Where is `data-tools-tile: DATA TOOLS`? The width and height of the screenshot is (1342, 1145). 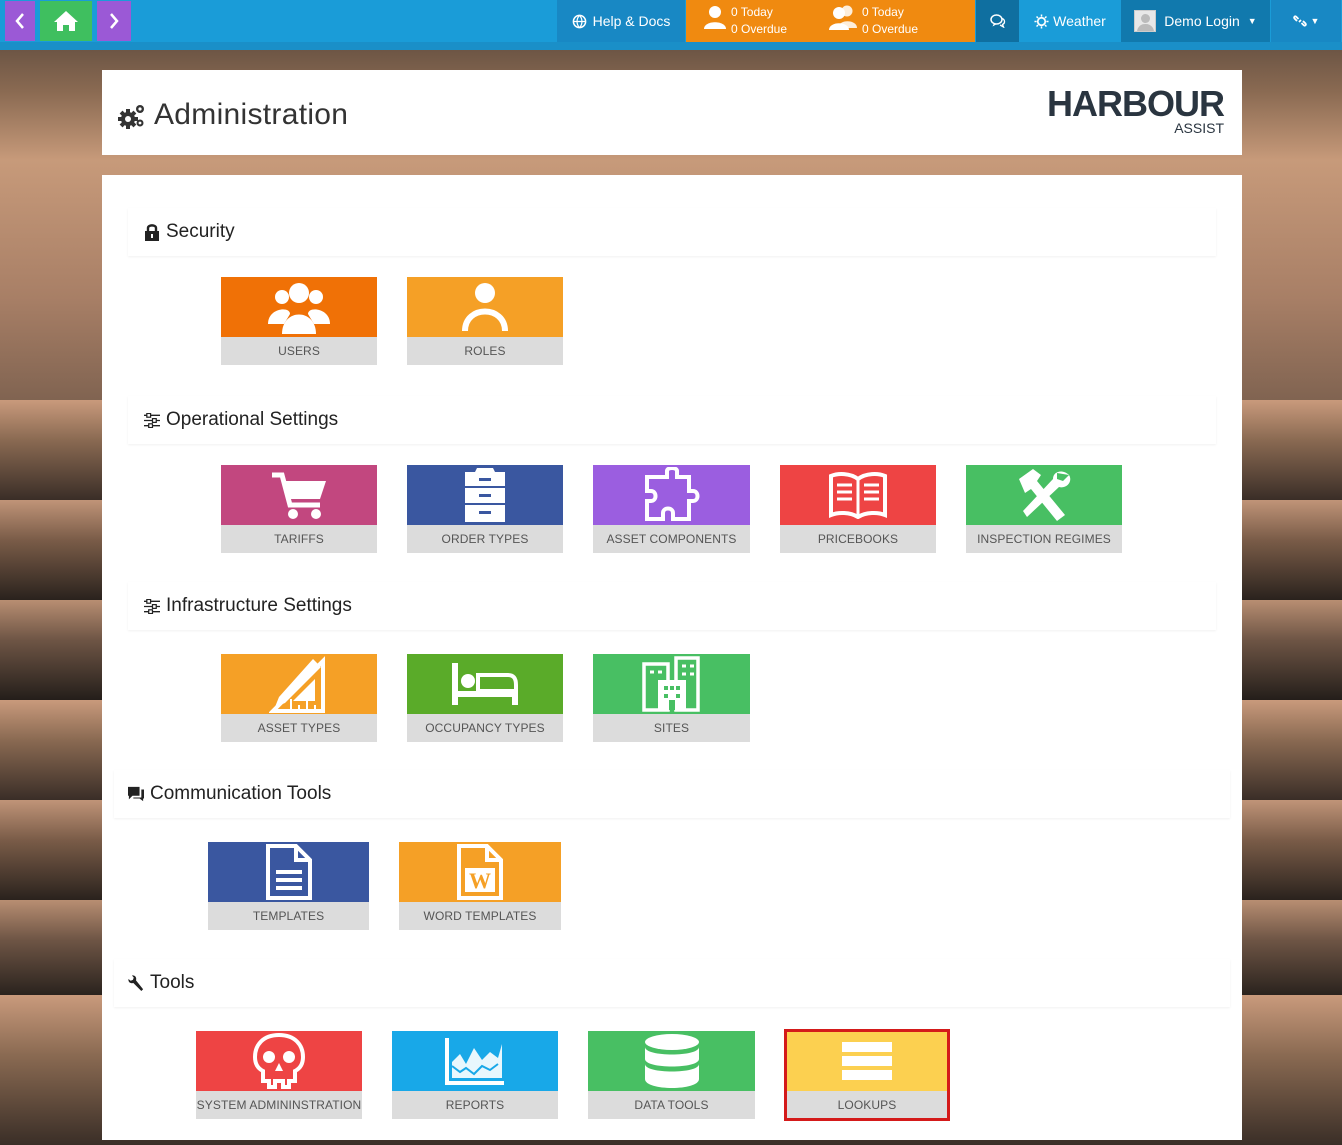 data-tools-tile: DATA TOOLS is located at coordinates (671, 1075).